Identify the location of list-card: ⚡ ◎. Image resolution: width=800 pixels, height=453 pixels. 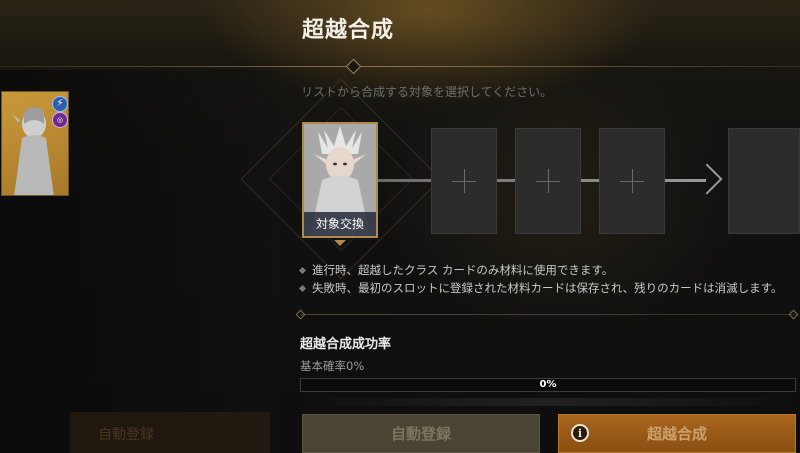
(35, 143).